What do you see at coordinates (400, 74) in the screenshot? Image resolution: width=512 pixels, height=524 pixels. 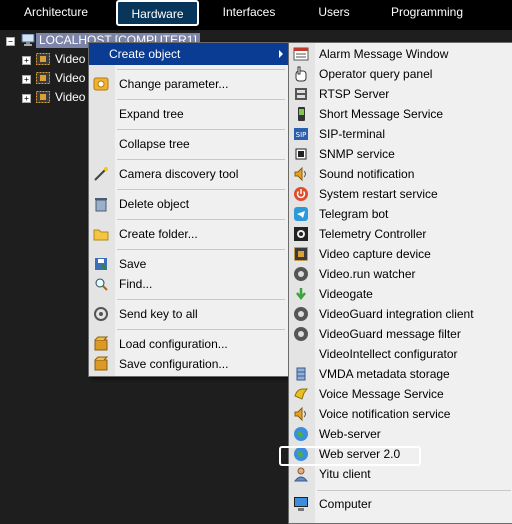 I see `submenu-item-operator-query-panel: Operator query panel` at bounding box center [400, 74].